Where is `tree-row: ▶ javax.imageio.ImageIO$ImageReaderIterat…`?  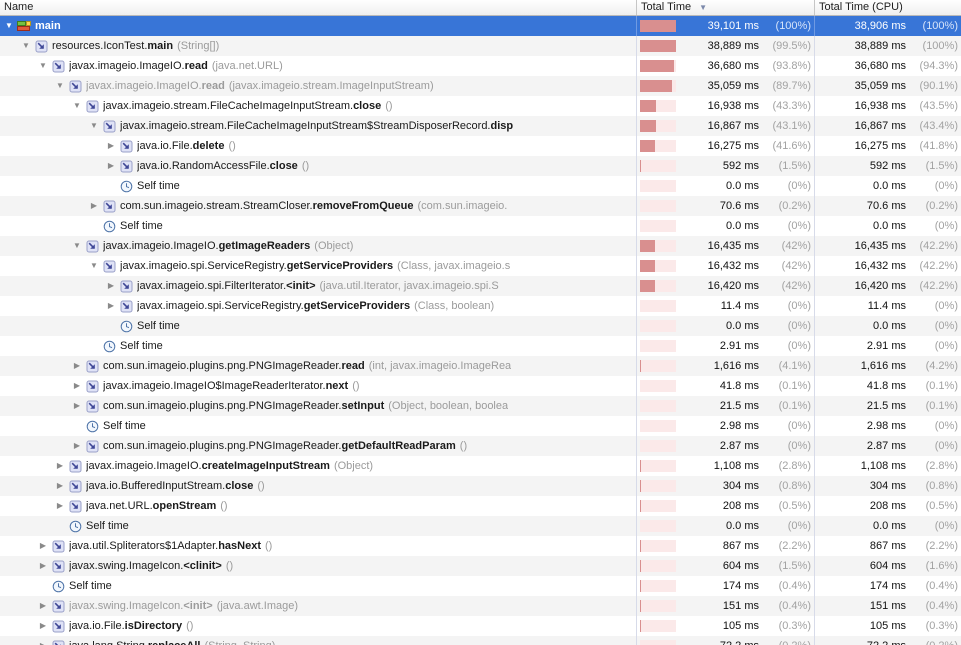 tree-row: ▶ javax.imageio.ImageIO$ImageReaderIterat… is located at coordinates (480, 386).